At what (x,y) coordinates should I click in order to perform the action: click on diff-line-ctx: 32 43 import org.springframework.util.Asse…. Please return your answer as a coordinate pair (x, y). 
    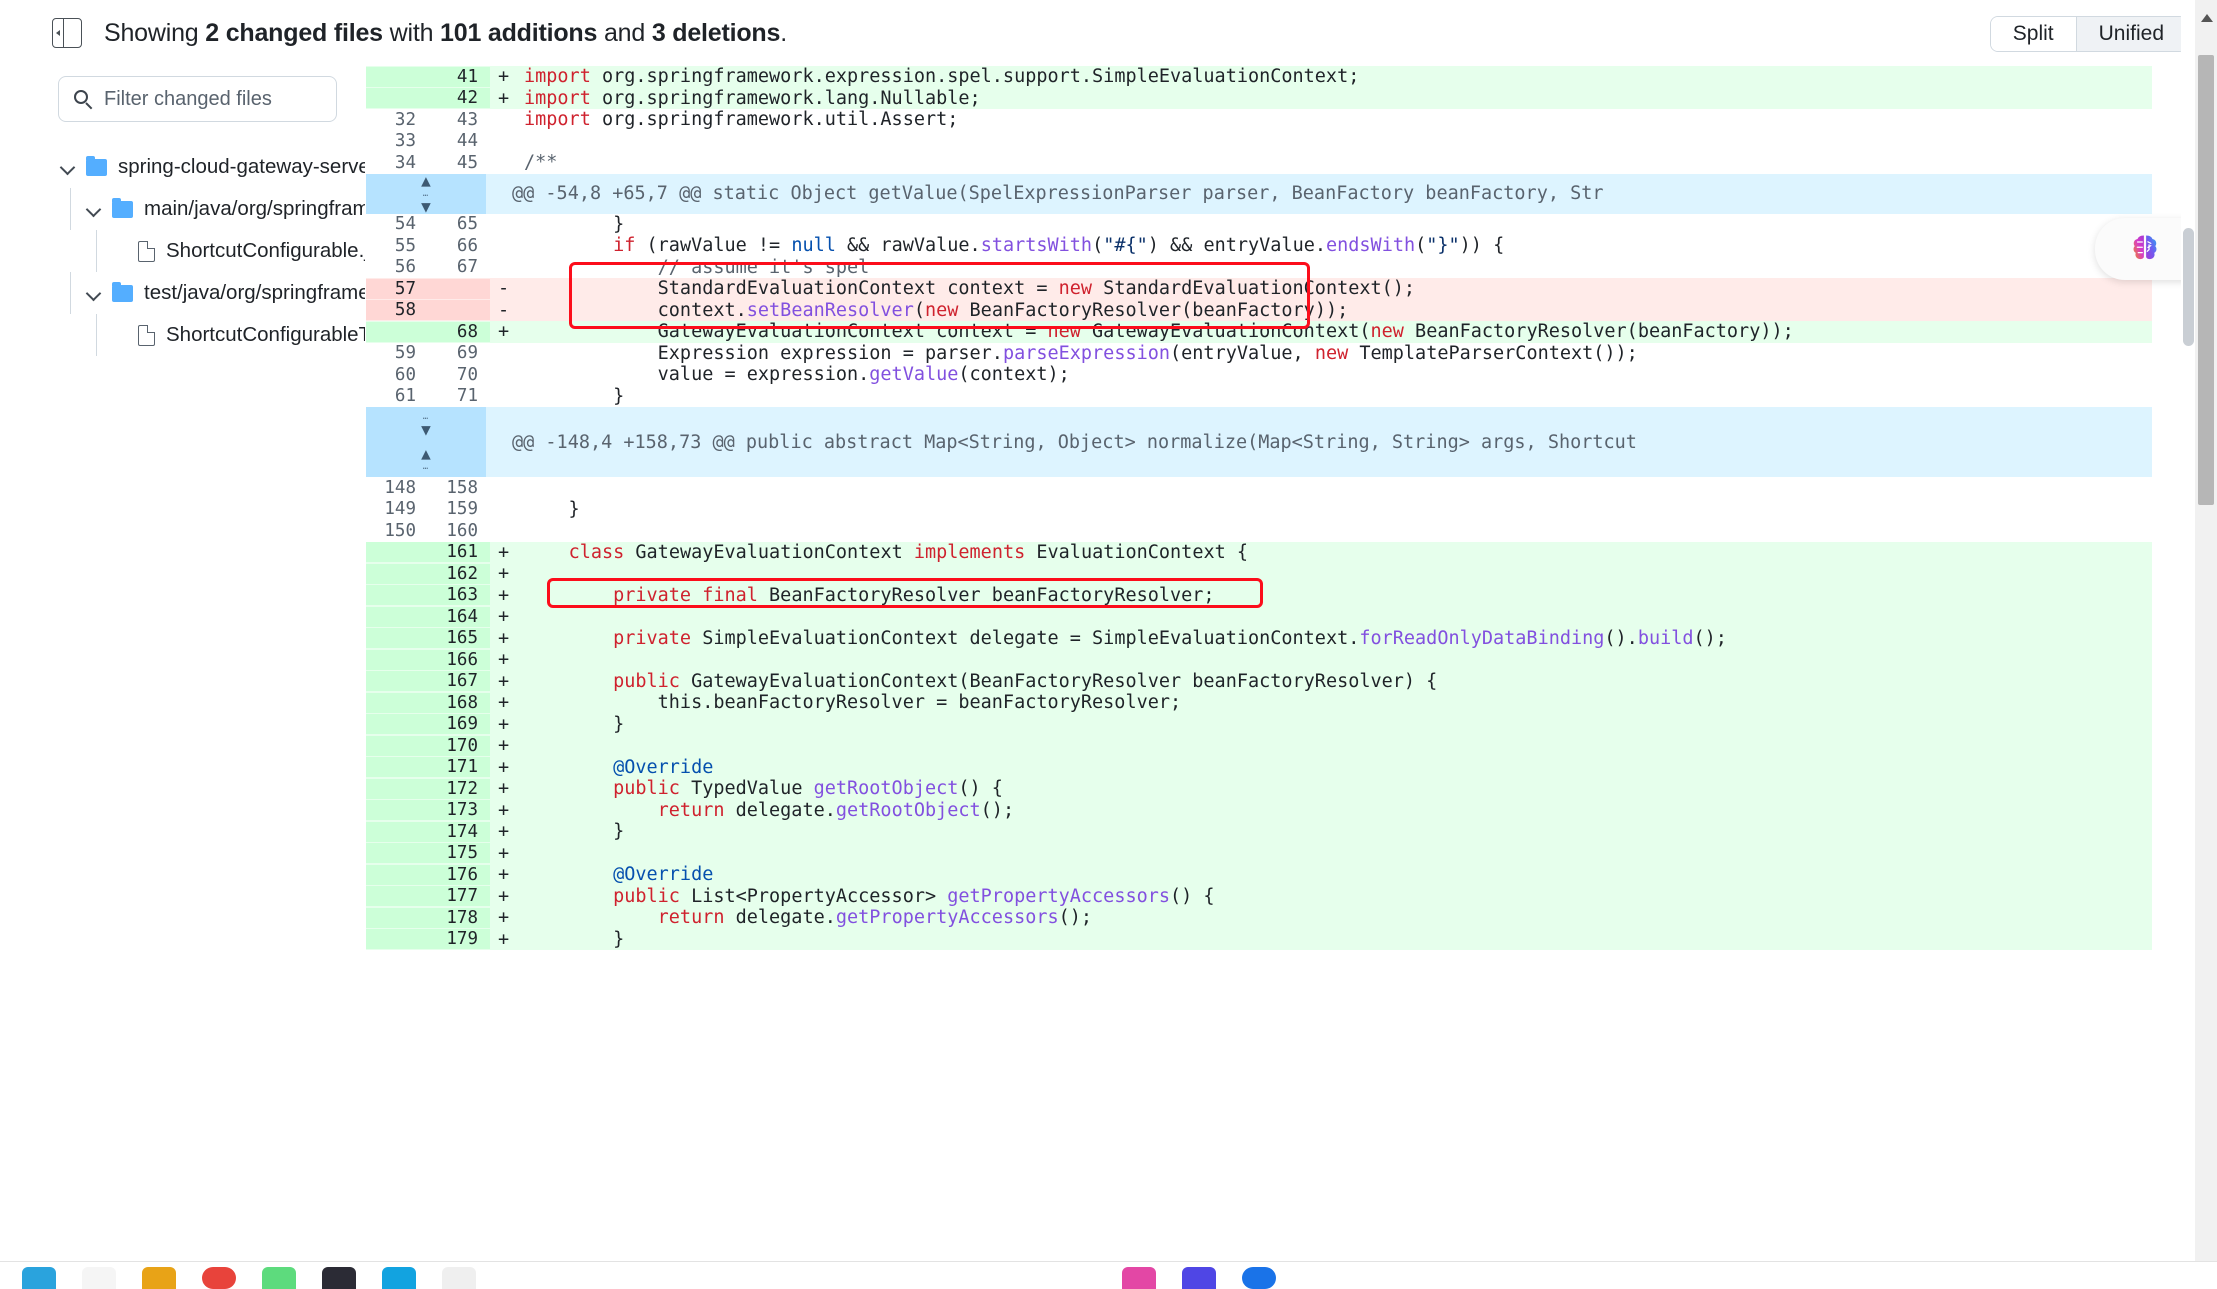
    Looking at the image, I should click on (1259, 120).